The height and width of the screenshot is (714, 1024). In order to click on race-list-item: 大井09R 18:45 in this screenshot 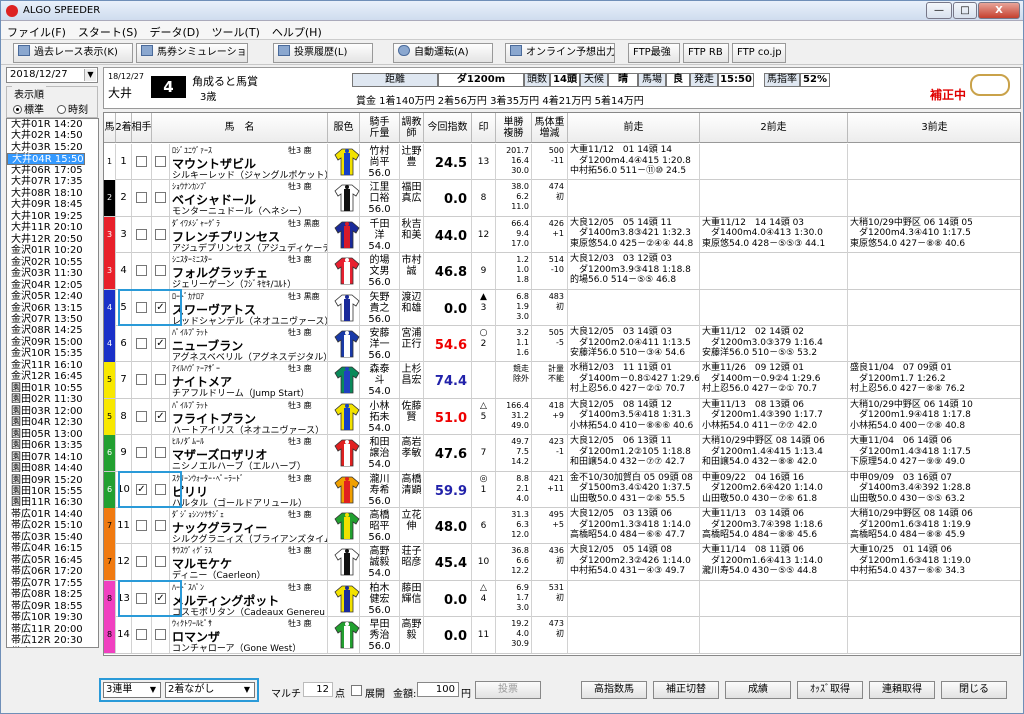, I will do `click(52, 204)`.